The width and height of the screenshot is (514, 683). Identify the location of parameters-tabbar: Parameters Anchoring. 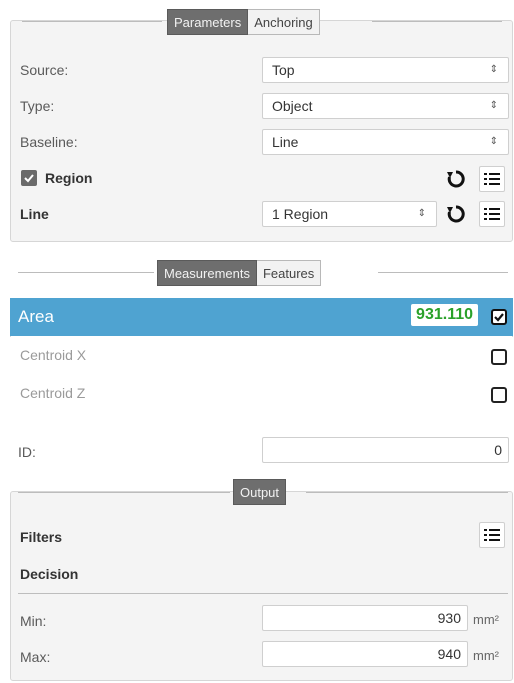
(243, 22).